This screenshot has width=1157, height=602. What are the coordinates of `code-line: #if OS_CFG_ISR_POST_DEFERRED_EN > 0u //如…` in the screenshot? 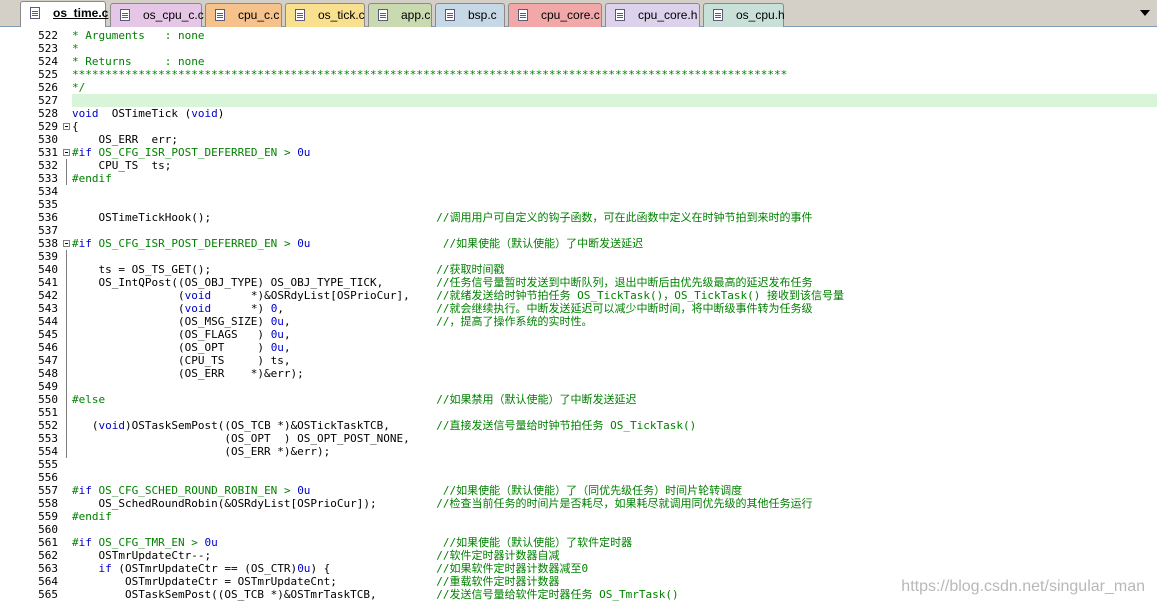 It's located at (614, 243).